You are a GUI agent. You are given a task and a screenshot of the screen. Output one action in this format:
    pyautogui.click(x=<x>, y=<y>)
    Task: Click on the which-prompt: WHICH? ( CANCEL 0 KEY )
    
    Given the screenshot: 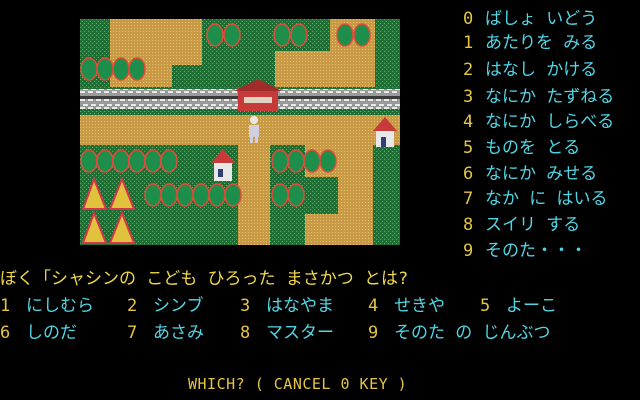 What is the action you would take?
    pyautogui.click(x=298, y=384)
    